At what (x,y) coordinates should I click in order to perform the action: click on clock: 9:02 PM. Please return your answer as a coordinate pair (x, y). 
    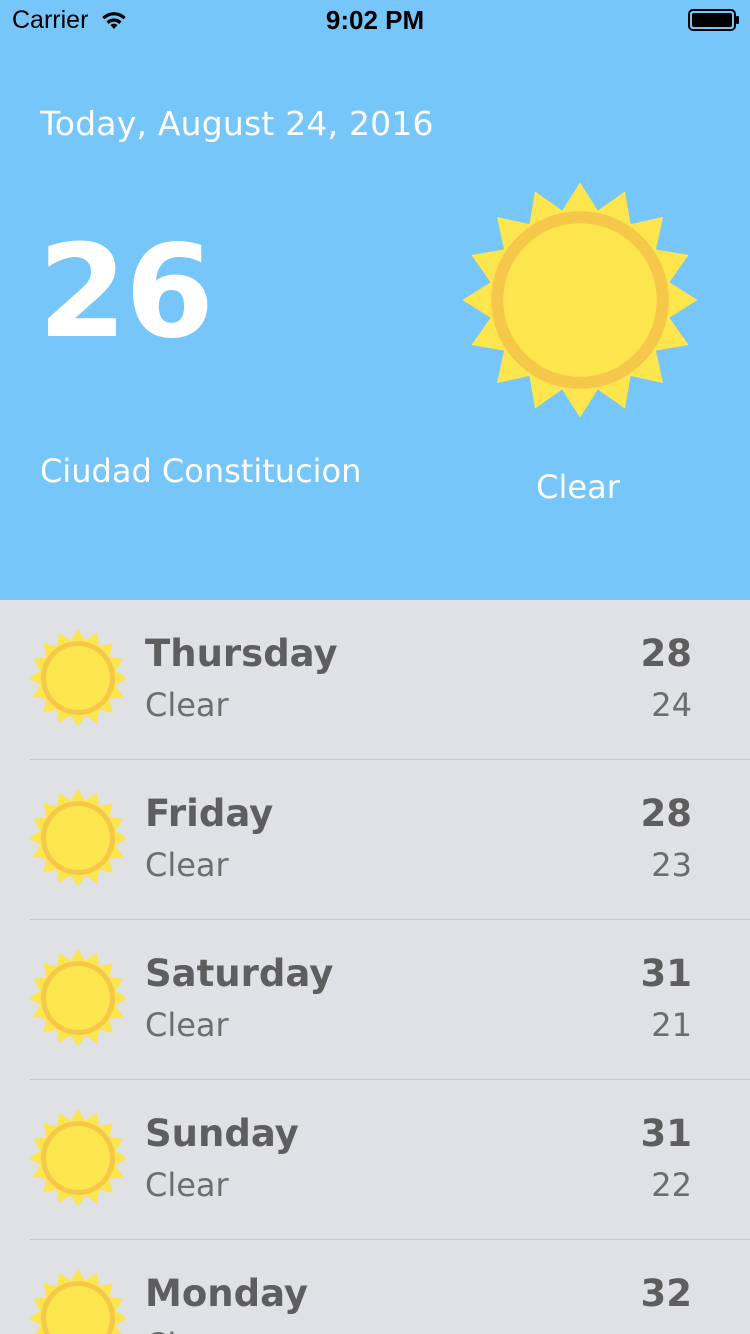
    Looking at the image, I should click on (375, 20).